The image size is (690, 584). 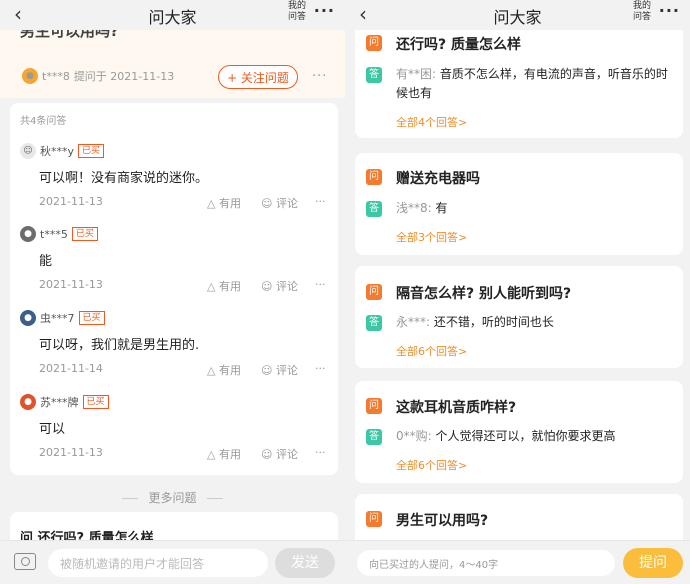 I want to click on answer-user: ☺ 秋***y 已买, so click(x=62, y=151).